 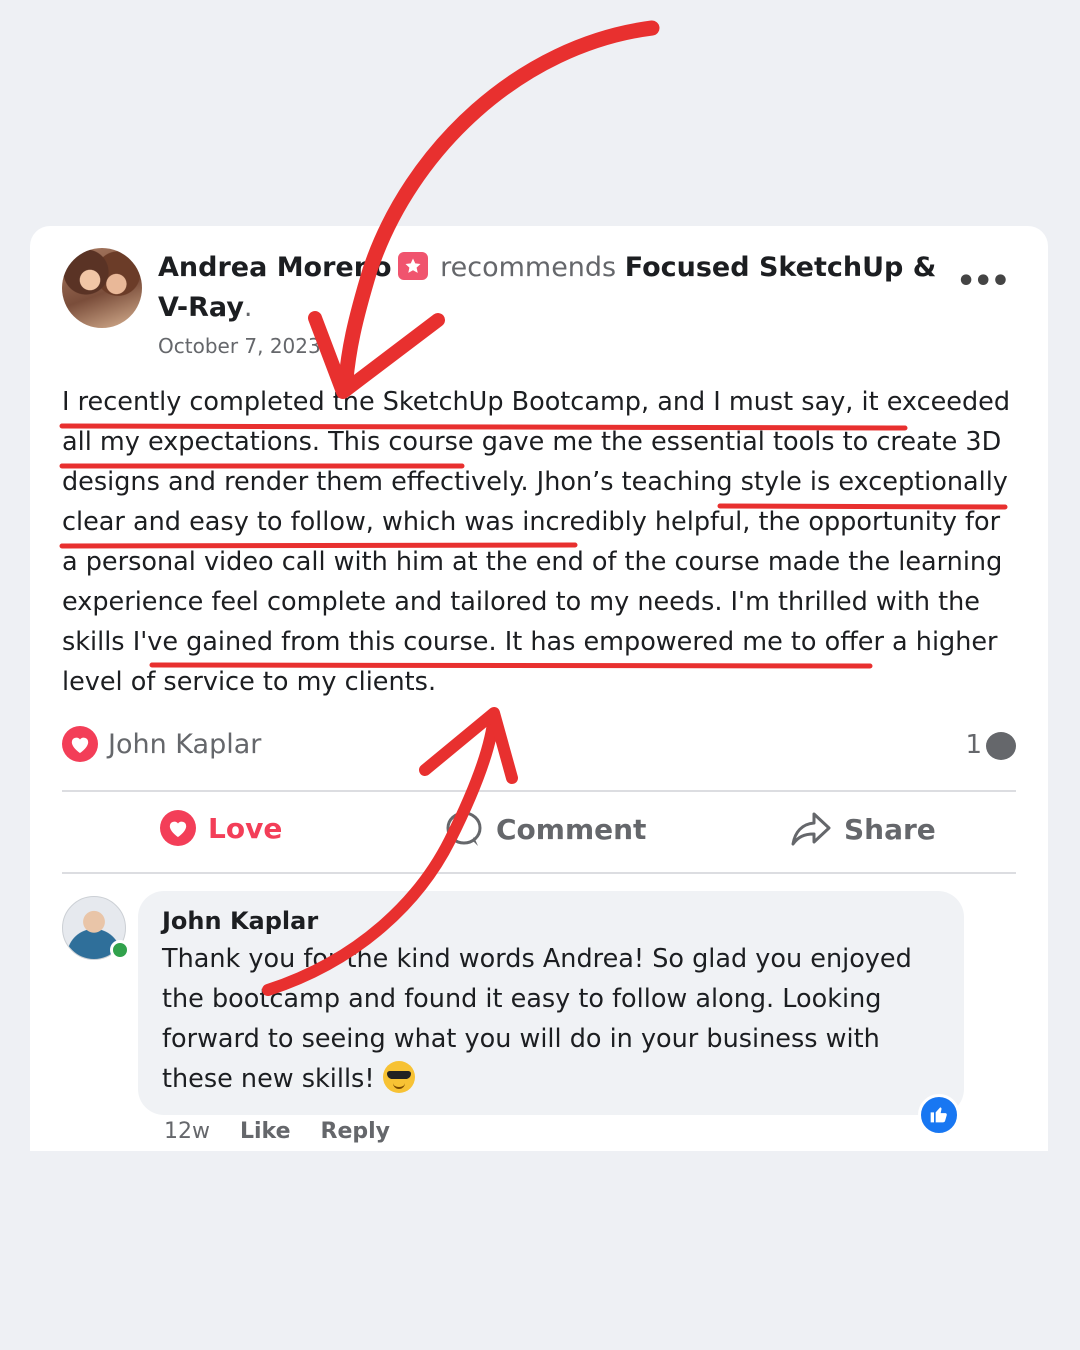 What do you see at coordinates (248, 307) in the screenshot?
I see `header-punctuation: .` at bounding box center [248, 307].